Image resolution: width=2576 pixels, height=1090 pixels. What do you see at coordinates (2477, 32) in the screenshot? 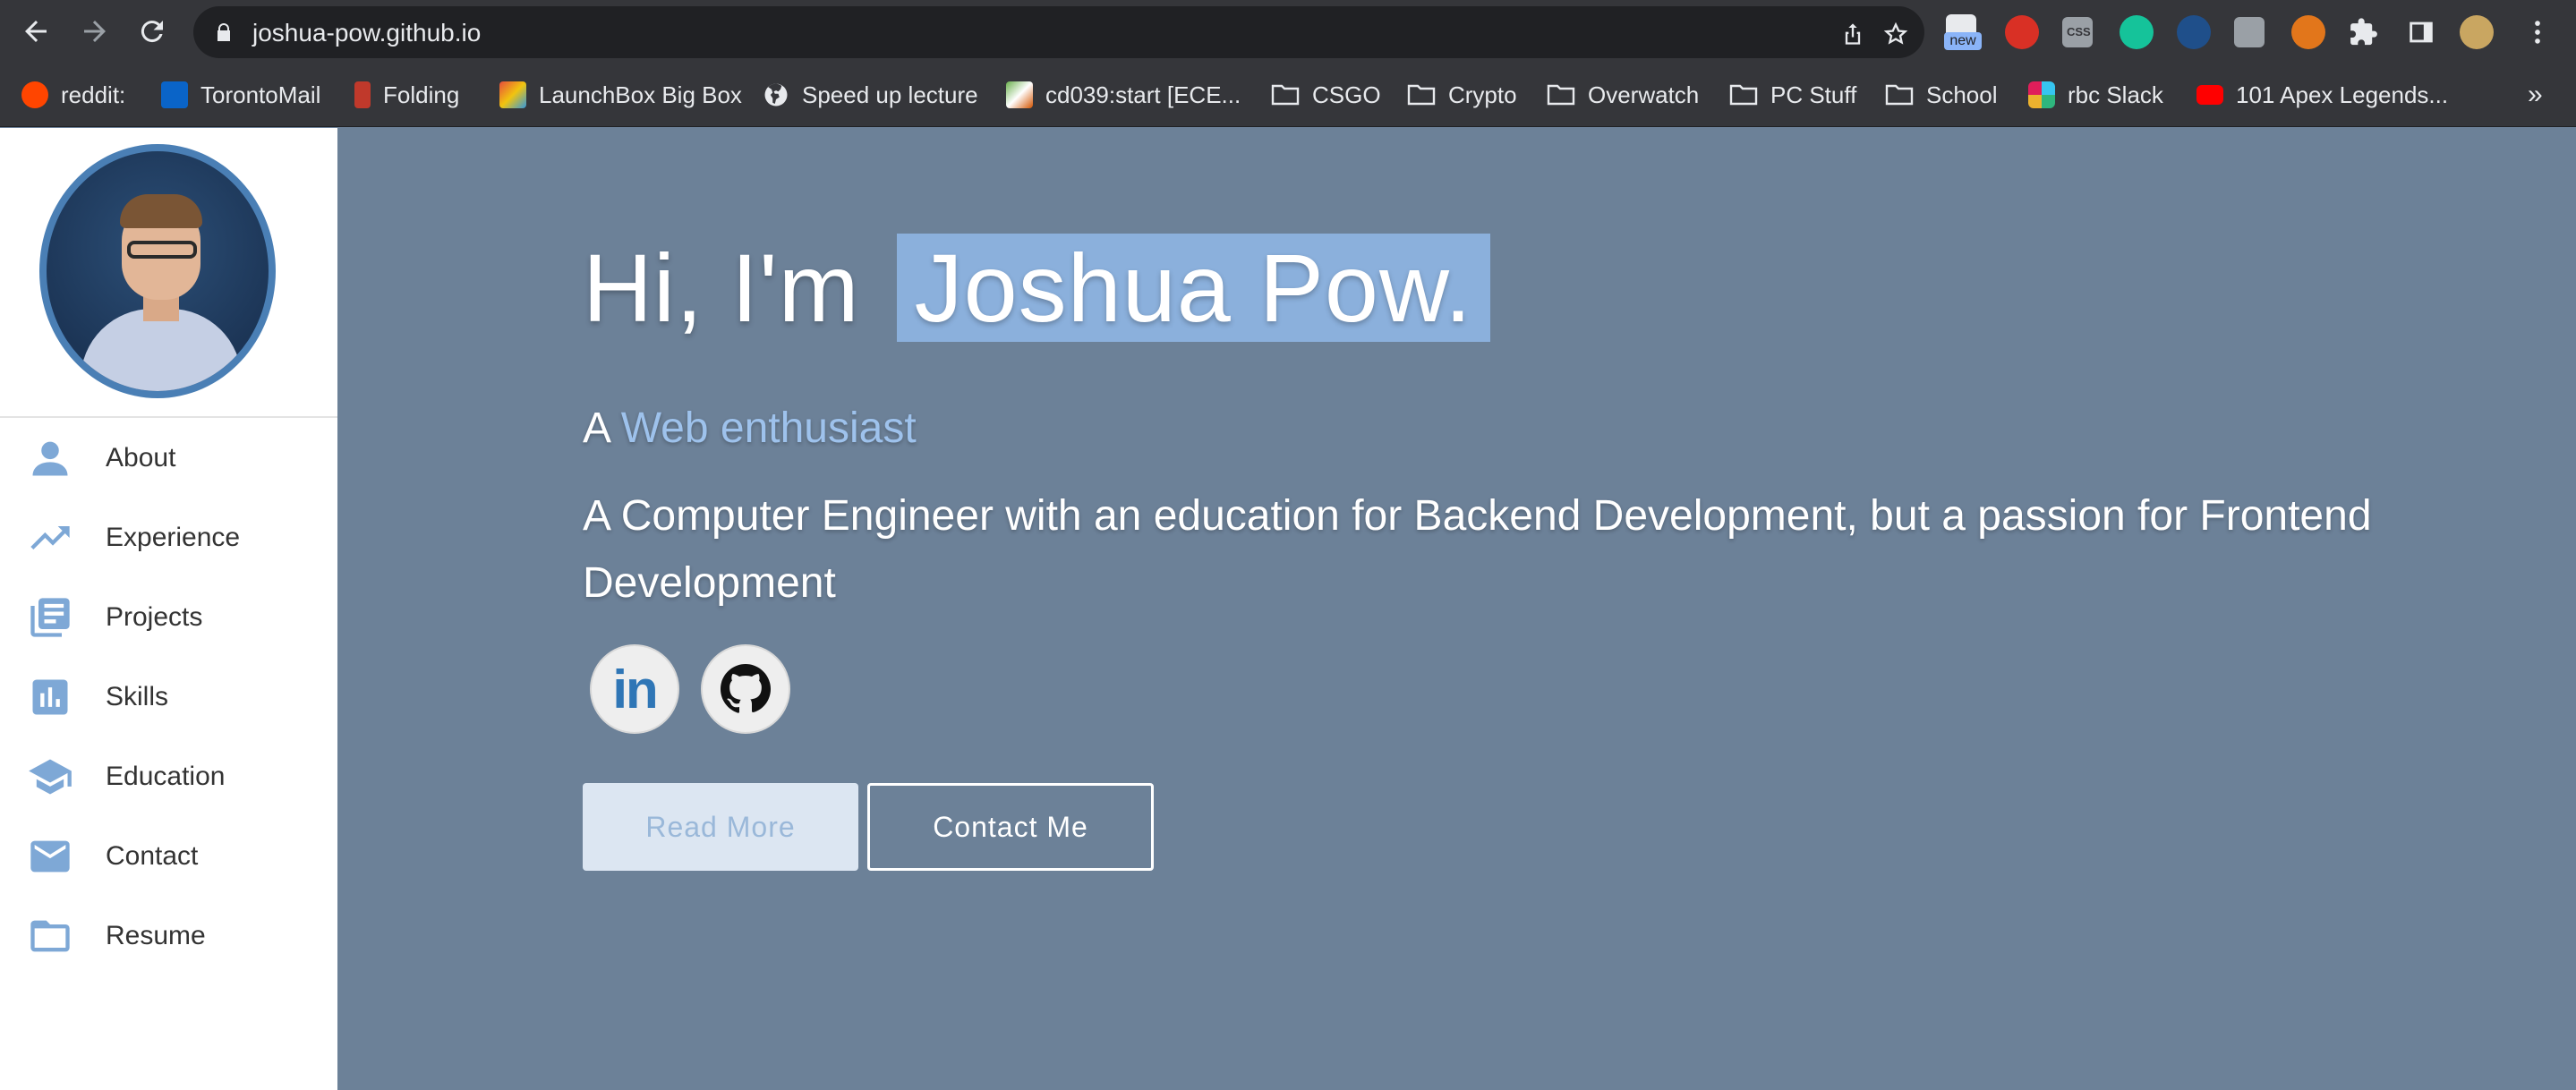
I see `profile-avatar` at bounding box center [2477, 32].